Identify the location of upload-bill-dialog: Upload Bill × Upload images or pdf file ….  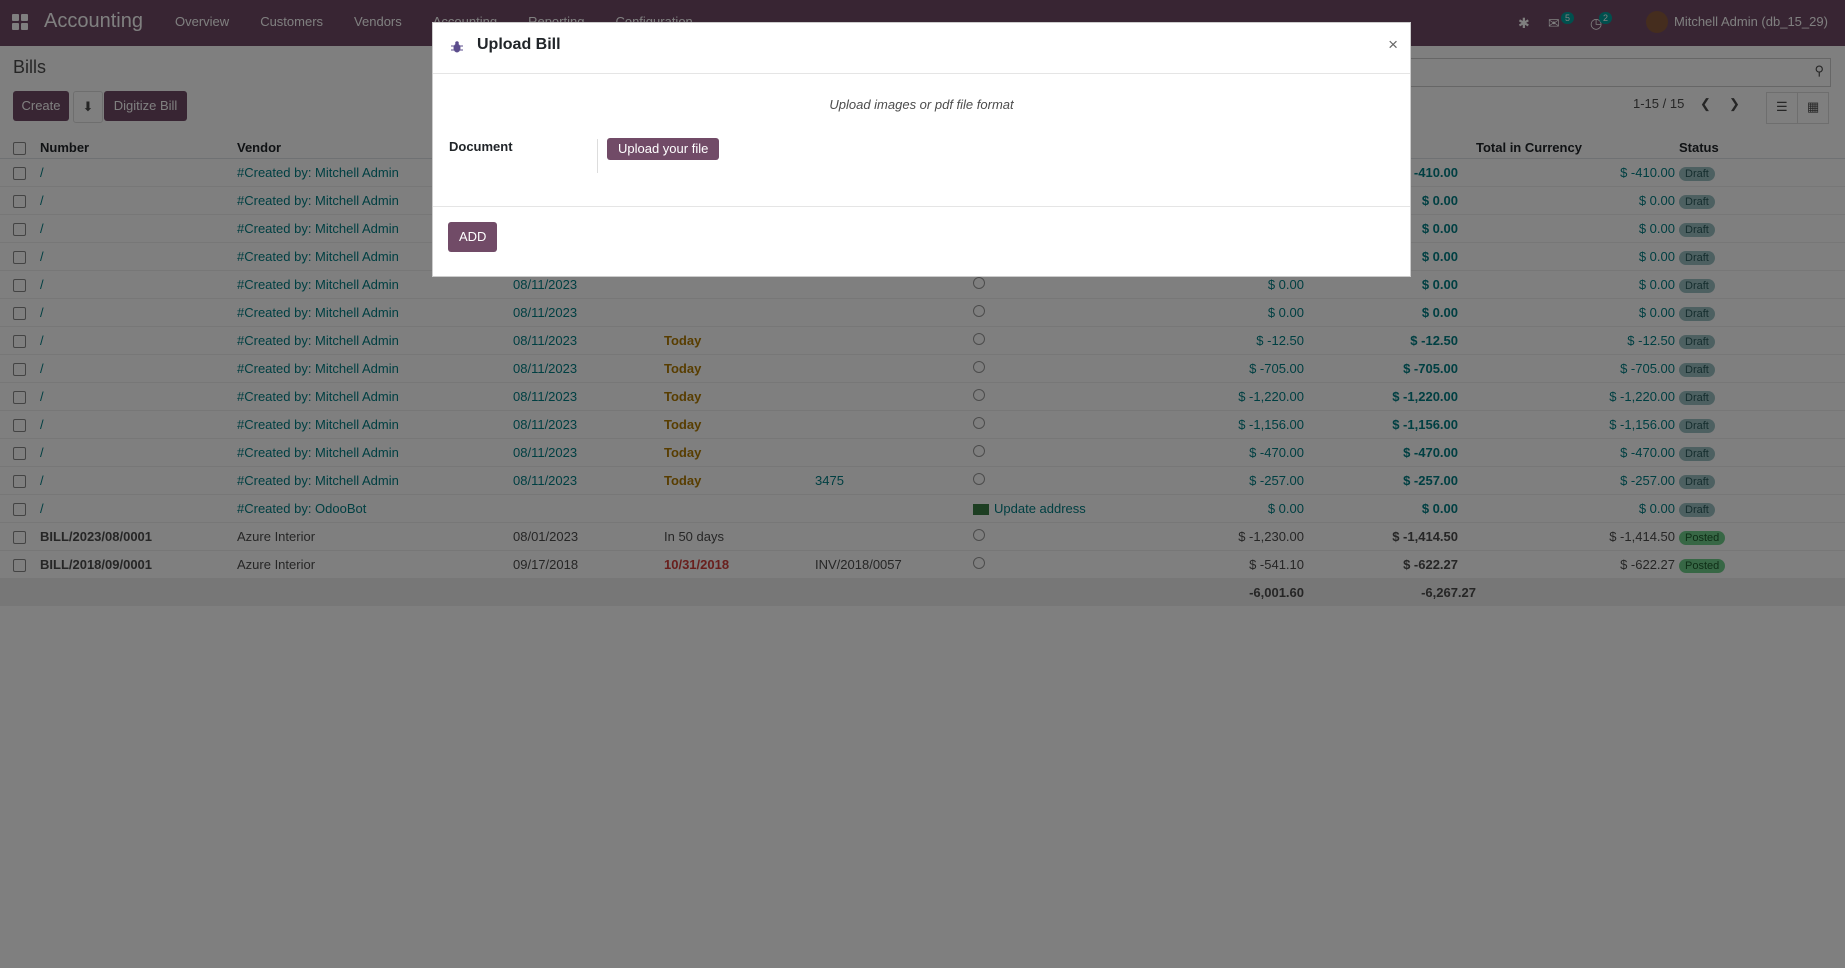
(921, 149).